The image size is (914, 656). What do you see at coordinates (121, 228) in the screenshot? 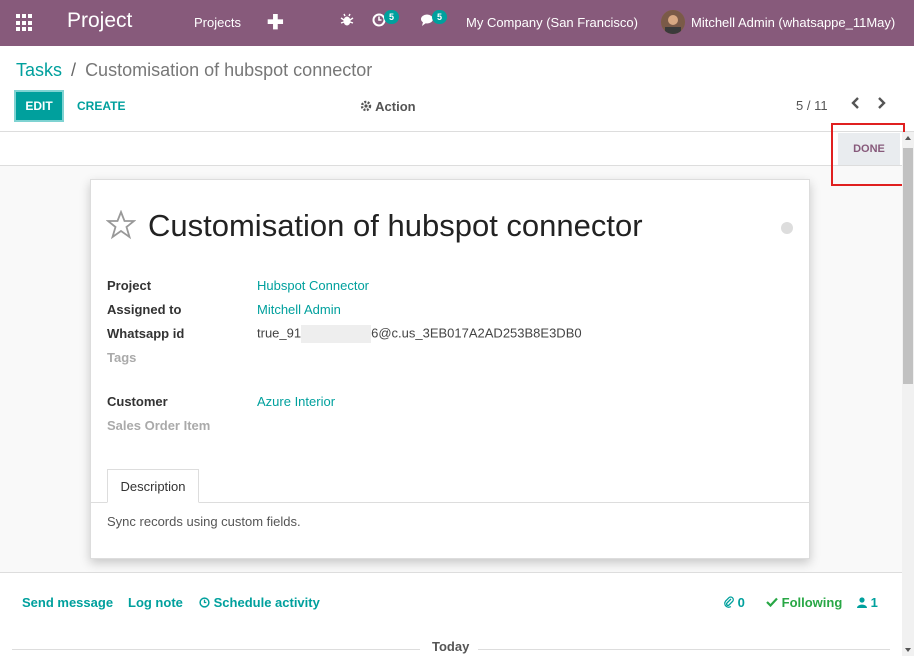
I see `star-icon` at bounding box center [121, 228].